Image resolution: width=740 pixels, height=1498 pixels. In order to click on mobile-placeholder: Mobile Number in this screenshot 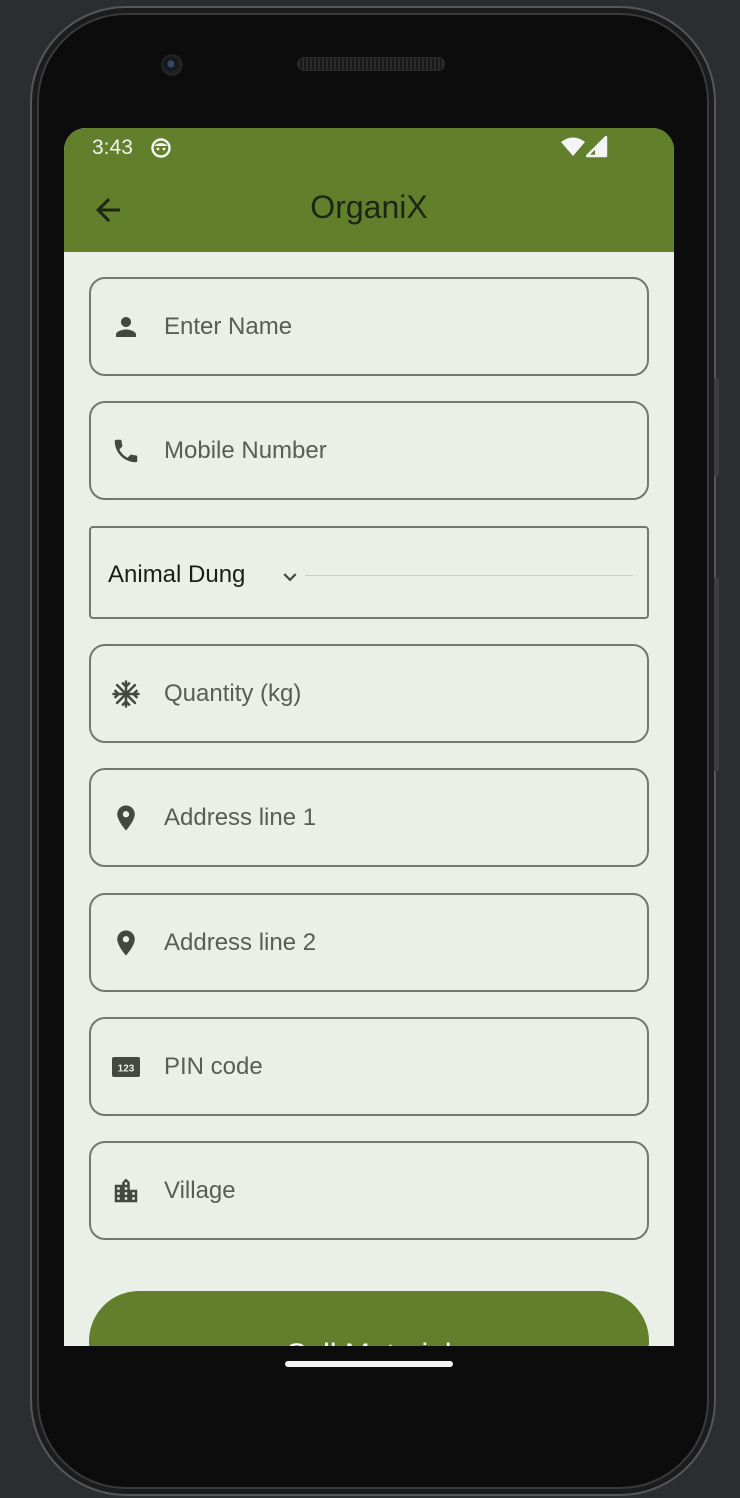, I will do `click(245, 450)`.